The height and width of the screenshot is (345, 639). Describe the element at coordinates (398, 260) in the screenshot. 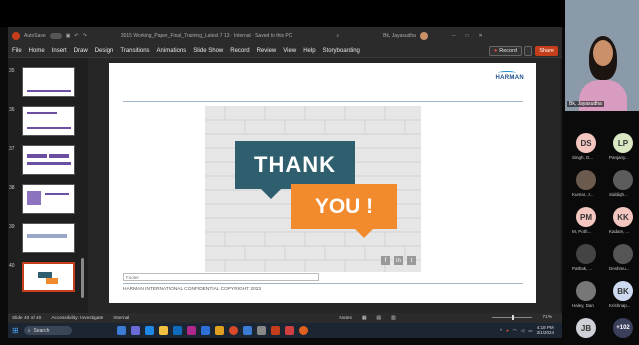

I see `linkedin-icon: in` at that location.